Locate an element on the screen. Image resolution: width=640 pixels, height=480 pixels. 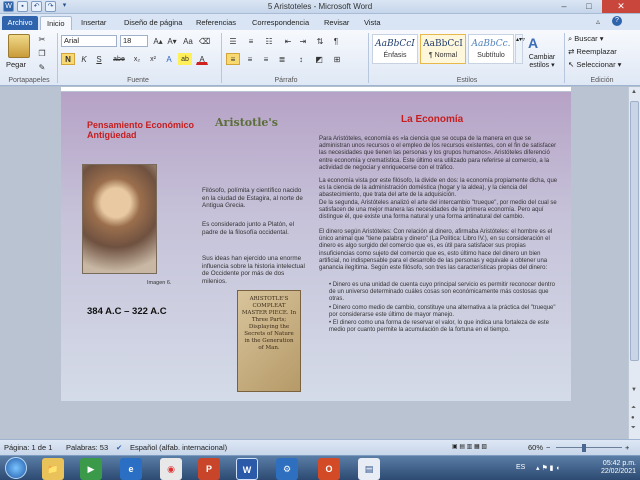
clear-format-icon: ⌫ is located at coordinates (204, 41).